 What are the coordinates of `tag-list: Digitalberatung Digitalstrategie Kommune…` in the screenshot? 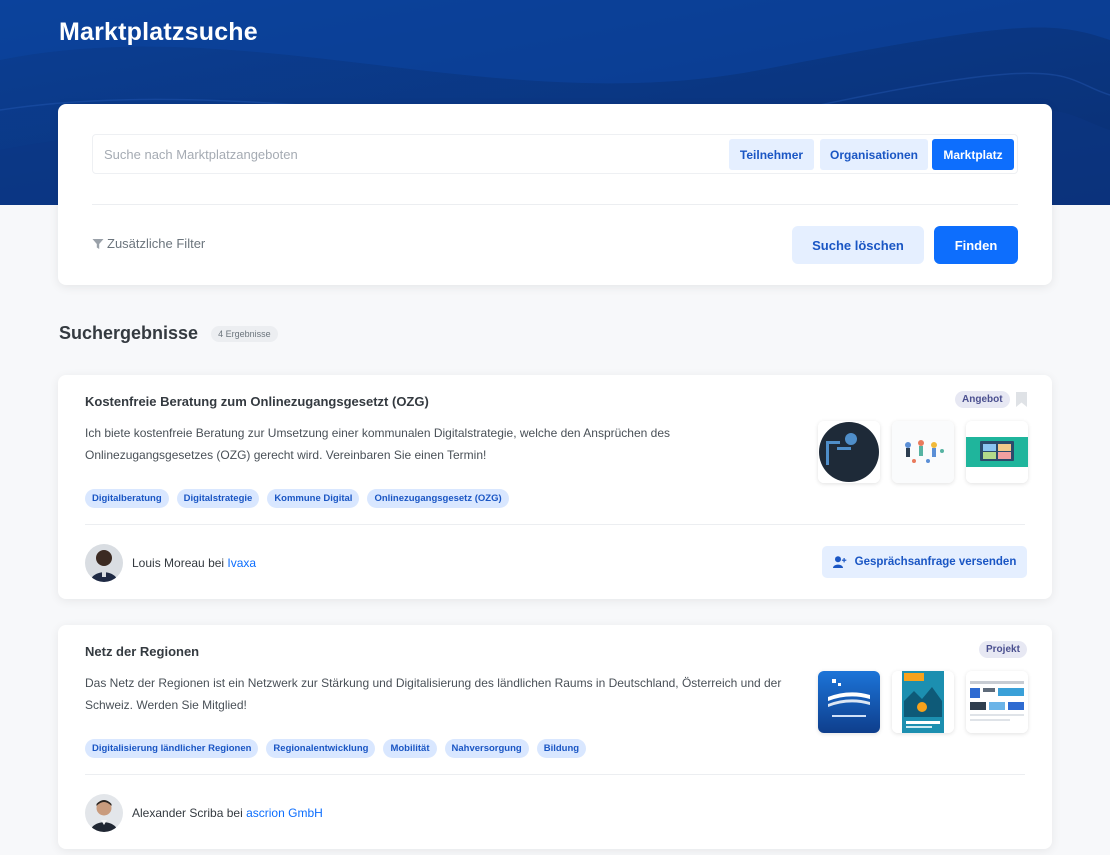 It's located at (297, 498).